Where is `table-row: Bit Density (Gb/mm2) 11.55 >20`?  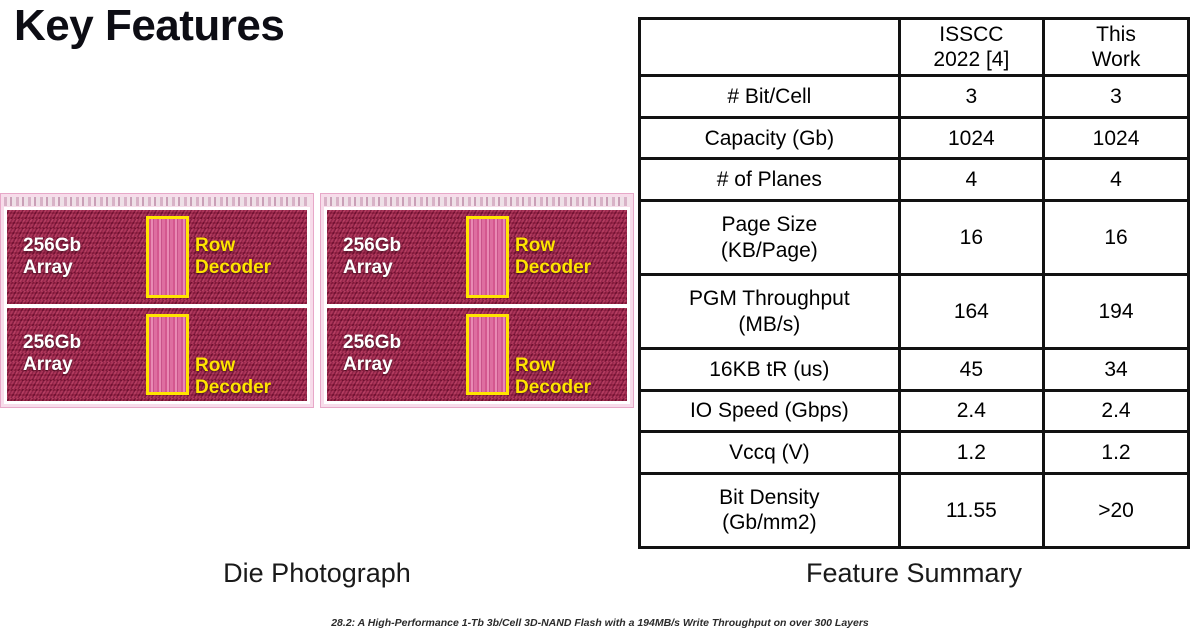
table-row: Bit Density (Gb/mm2) 11.55 >20 is located at coordinates (914, 510).